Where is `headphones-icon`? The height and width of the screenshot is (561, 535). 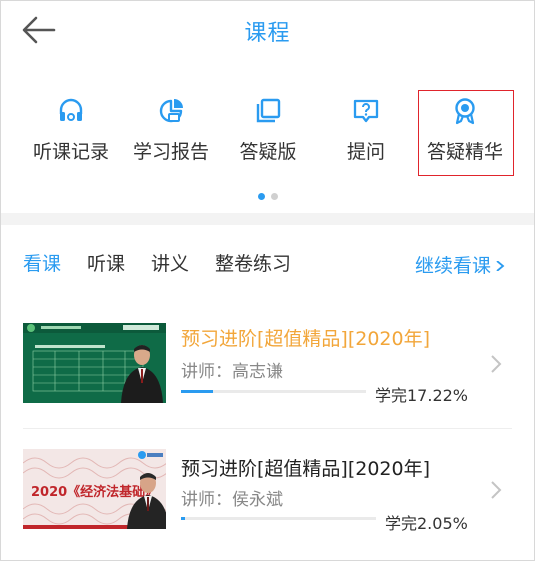
headphones-icon is located at coordinates (71, 109).